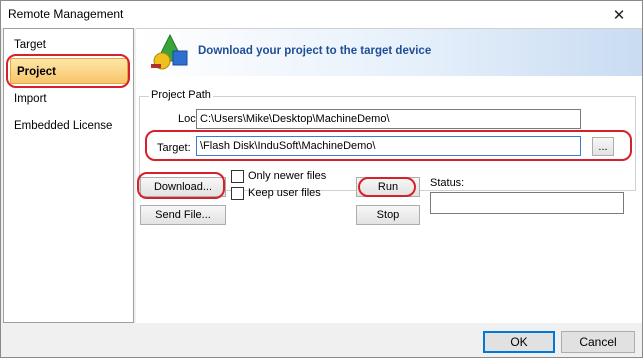  Describe the element at coordinates (30, 45) in the screenshot. I see `nav-item-target: Target` at that location.